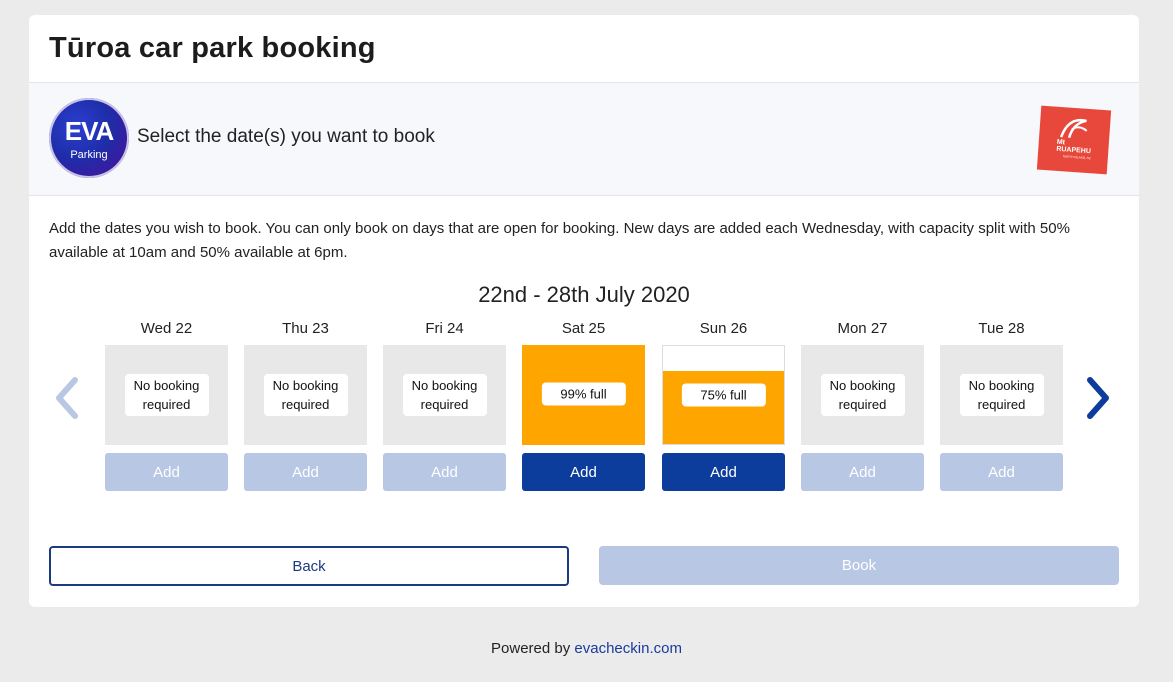 The image size is (1173, 682). I want to click on logo-sub: Parking, so click(89, 155).